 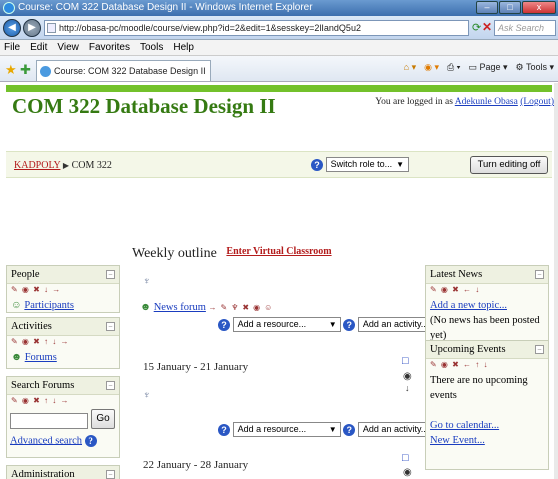 What do you see at coordinates (279, 251) in the screenshot?
I see `virtual-classroom-link: Enter Virtual Classroom` at bounding box center [279, 251].